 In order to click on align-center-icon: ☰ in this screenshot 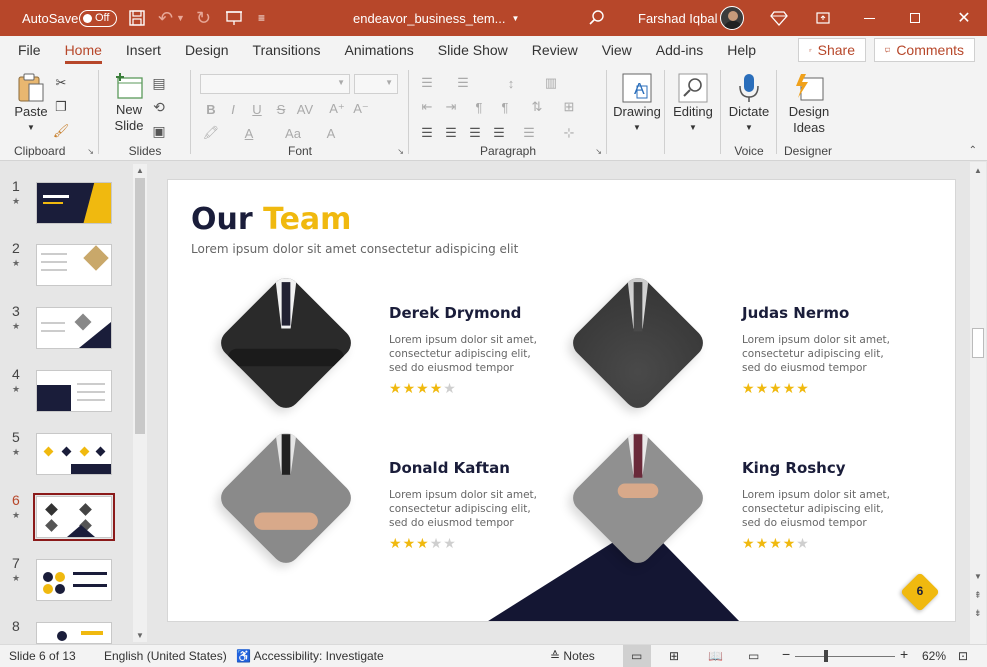, I will do `click(451, 133)`.